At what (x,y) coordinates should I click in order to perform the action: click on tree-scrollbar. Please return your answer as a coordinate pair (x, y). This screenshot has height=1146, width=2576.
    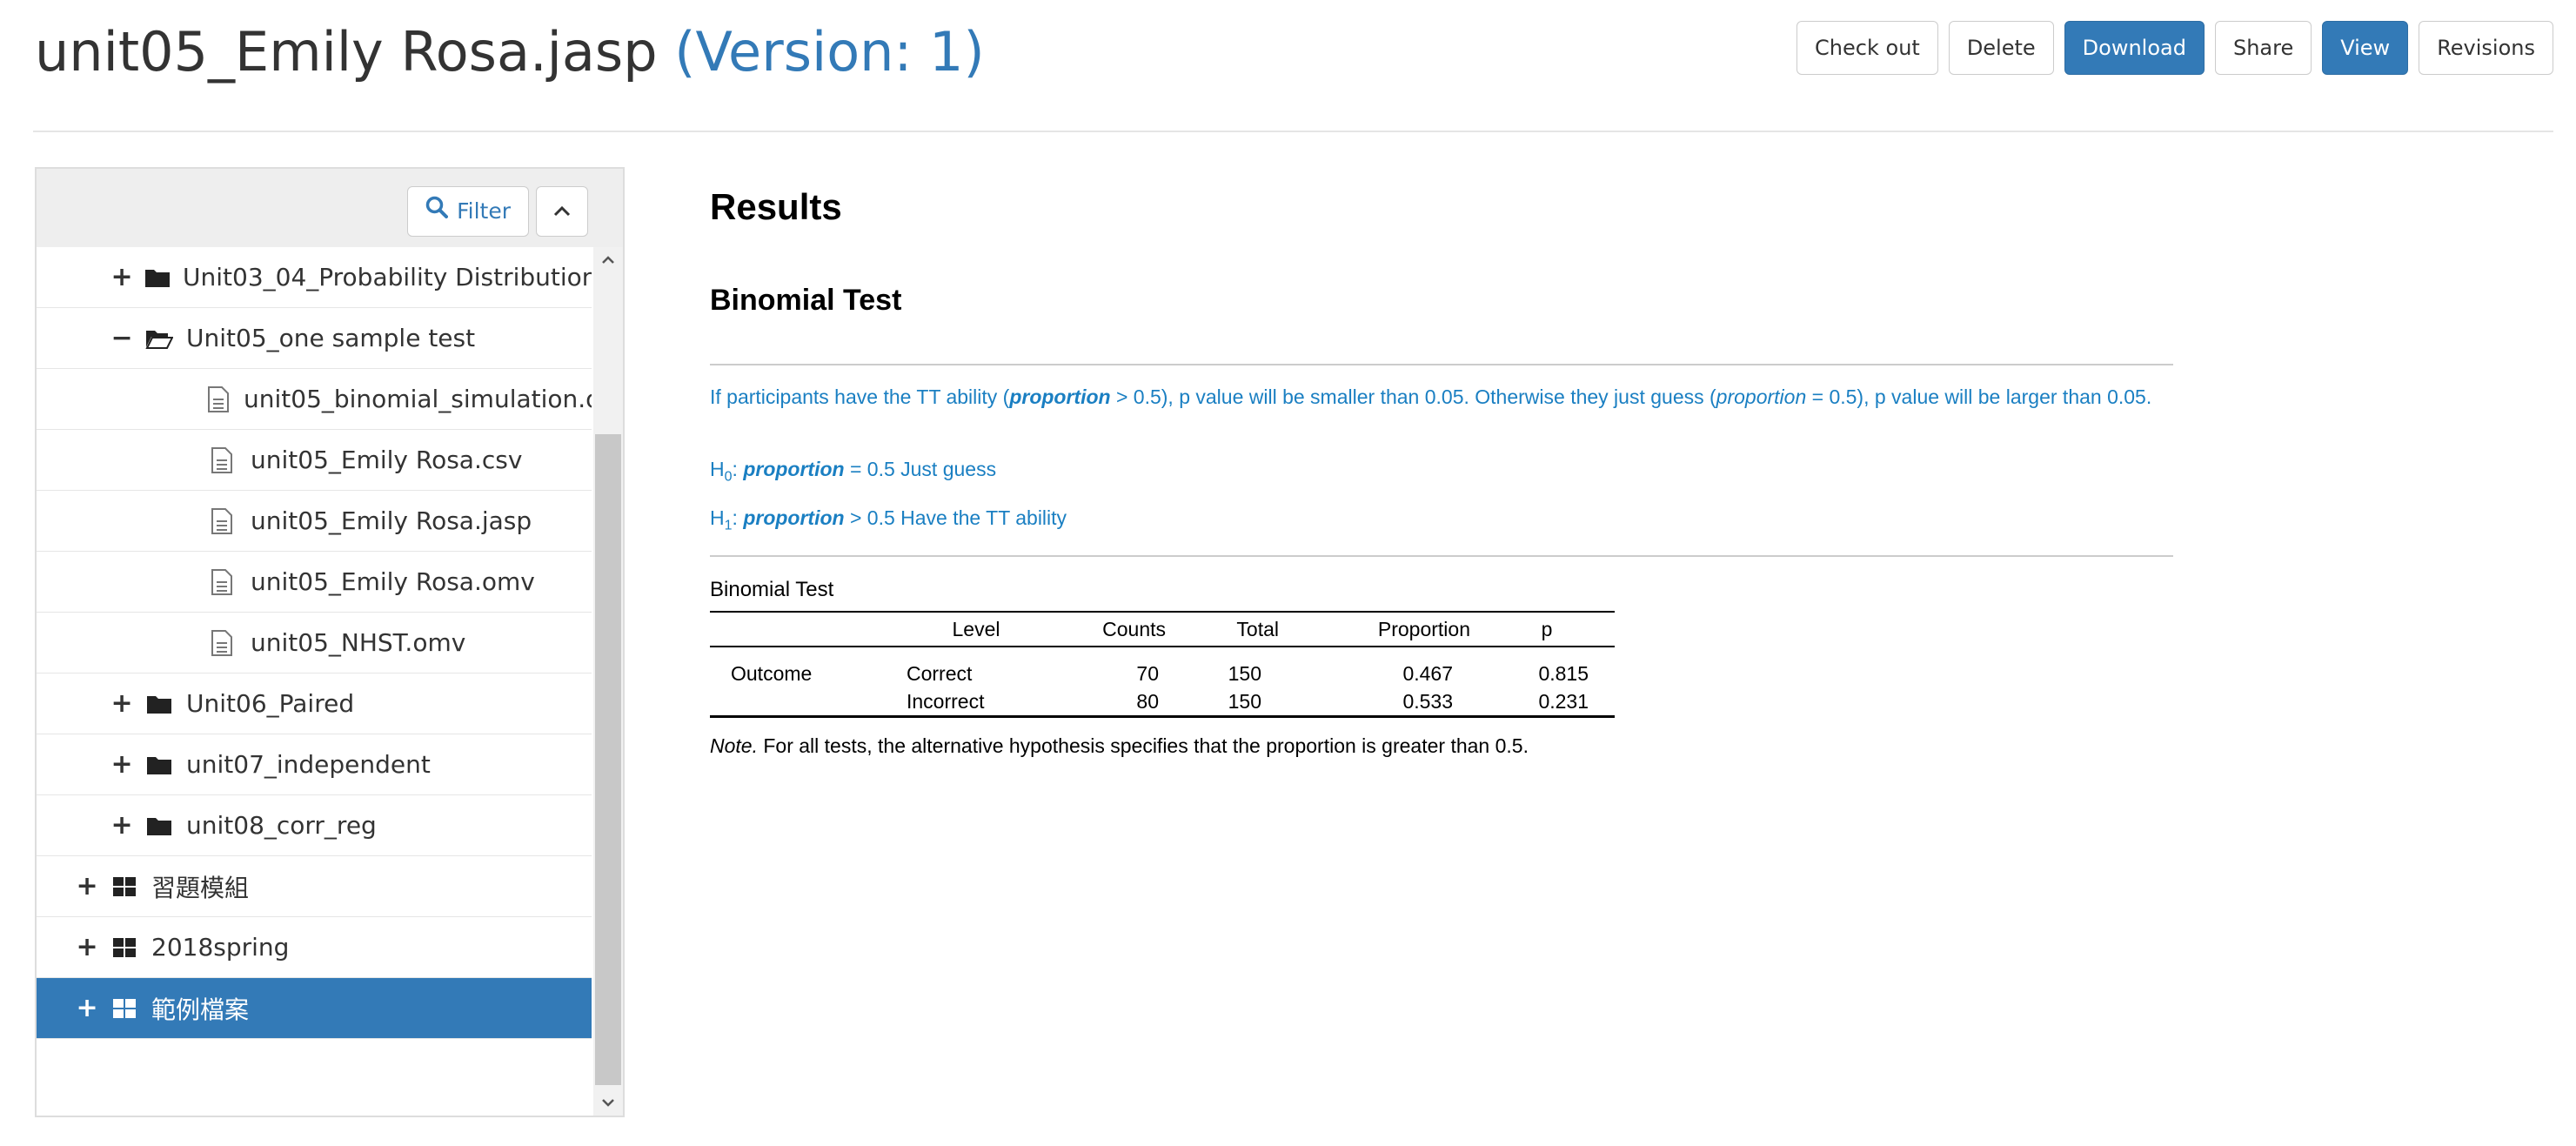
    Looking at the image, I should click on (608, 681).